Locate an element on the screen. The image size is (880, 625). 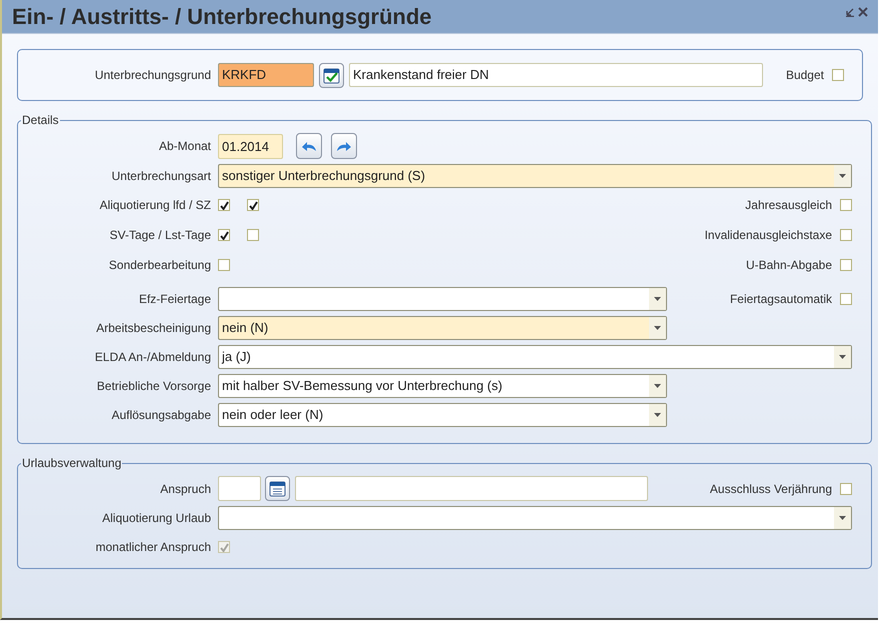
field-label: Aliquotierung lfd / SZ is located at coordinates (155, 205).